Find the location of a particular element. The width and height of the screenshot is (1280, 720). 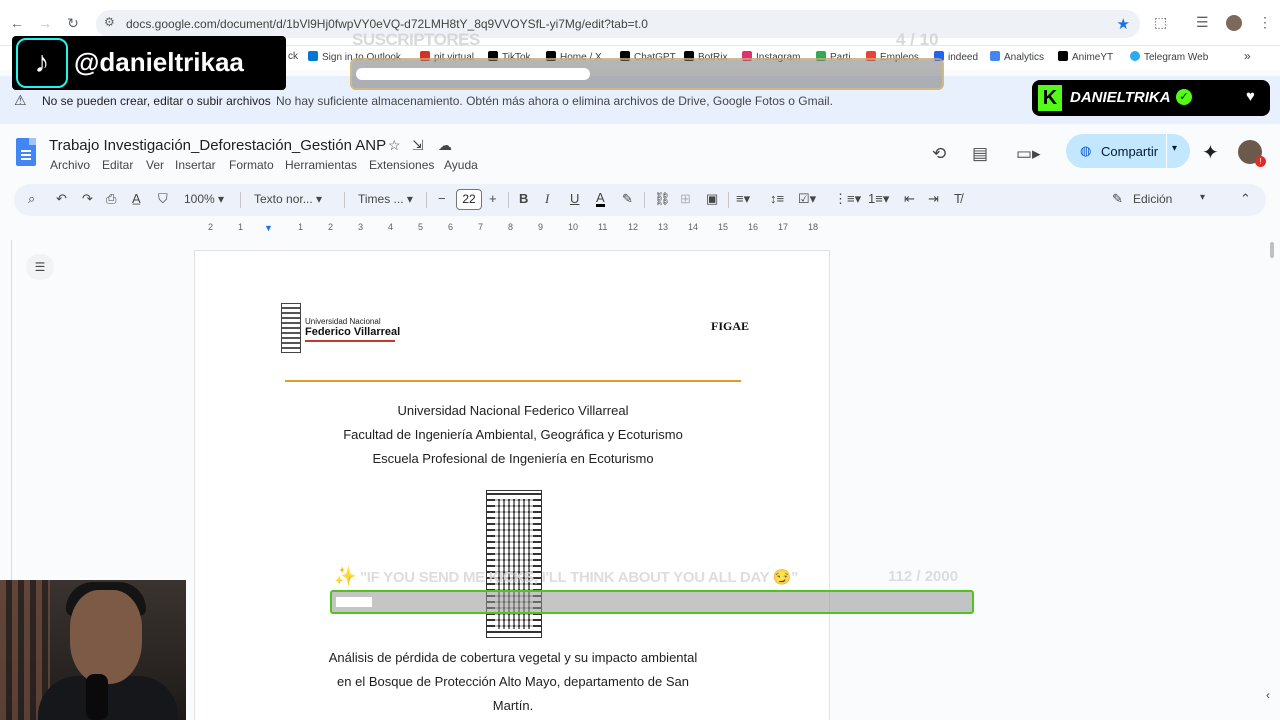

bookmark-item: Telegram Web is located at coordinates (1169, 57).